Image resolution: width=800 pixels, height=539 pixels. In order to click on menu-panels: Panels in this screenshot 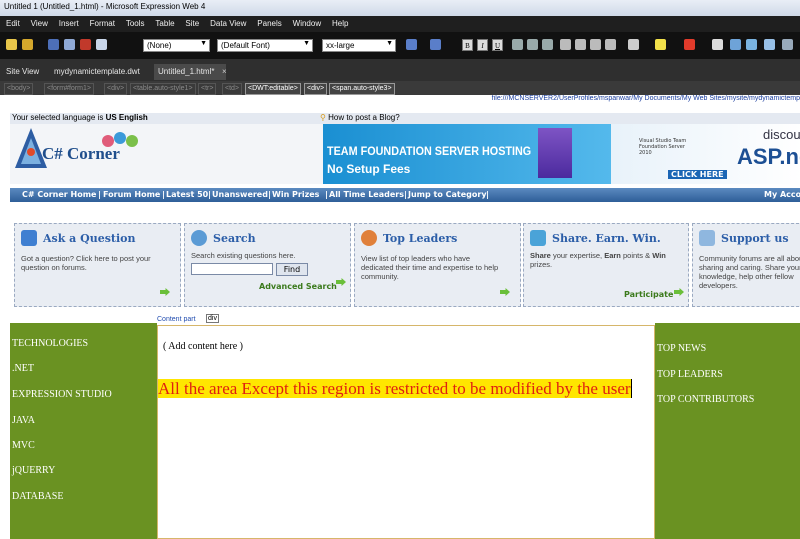, I will do `click(269, 22)`.